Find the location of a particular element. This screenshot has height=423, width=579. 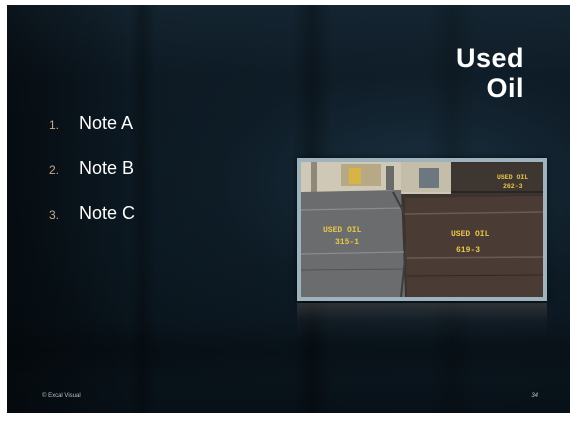

list-item-number: 3. is located at coordinates (54, 215).